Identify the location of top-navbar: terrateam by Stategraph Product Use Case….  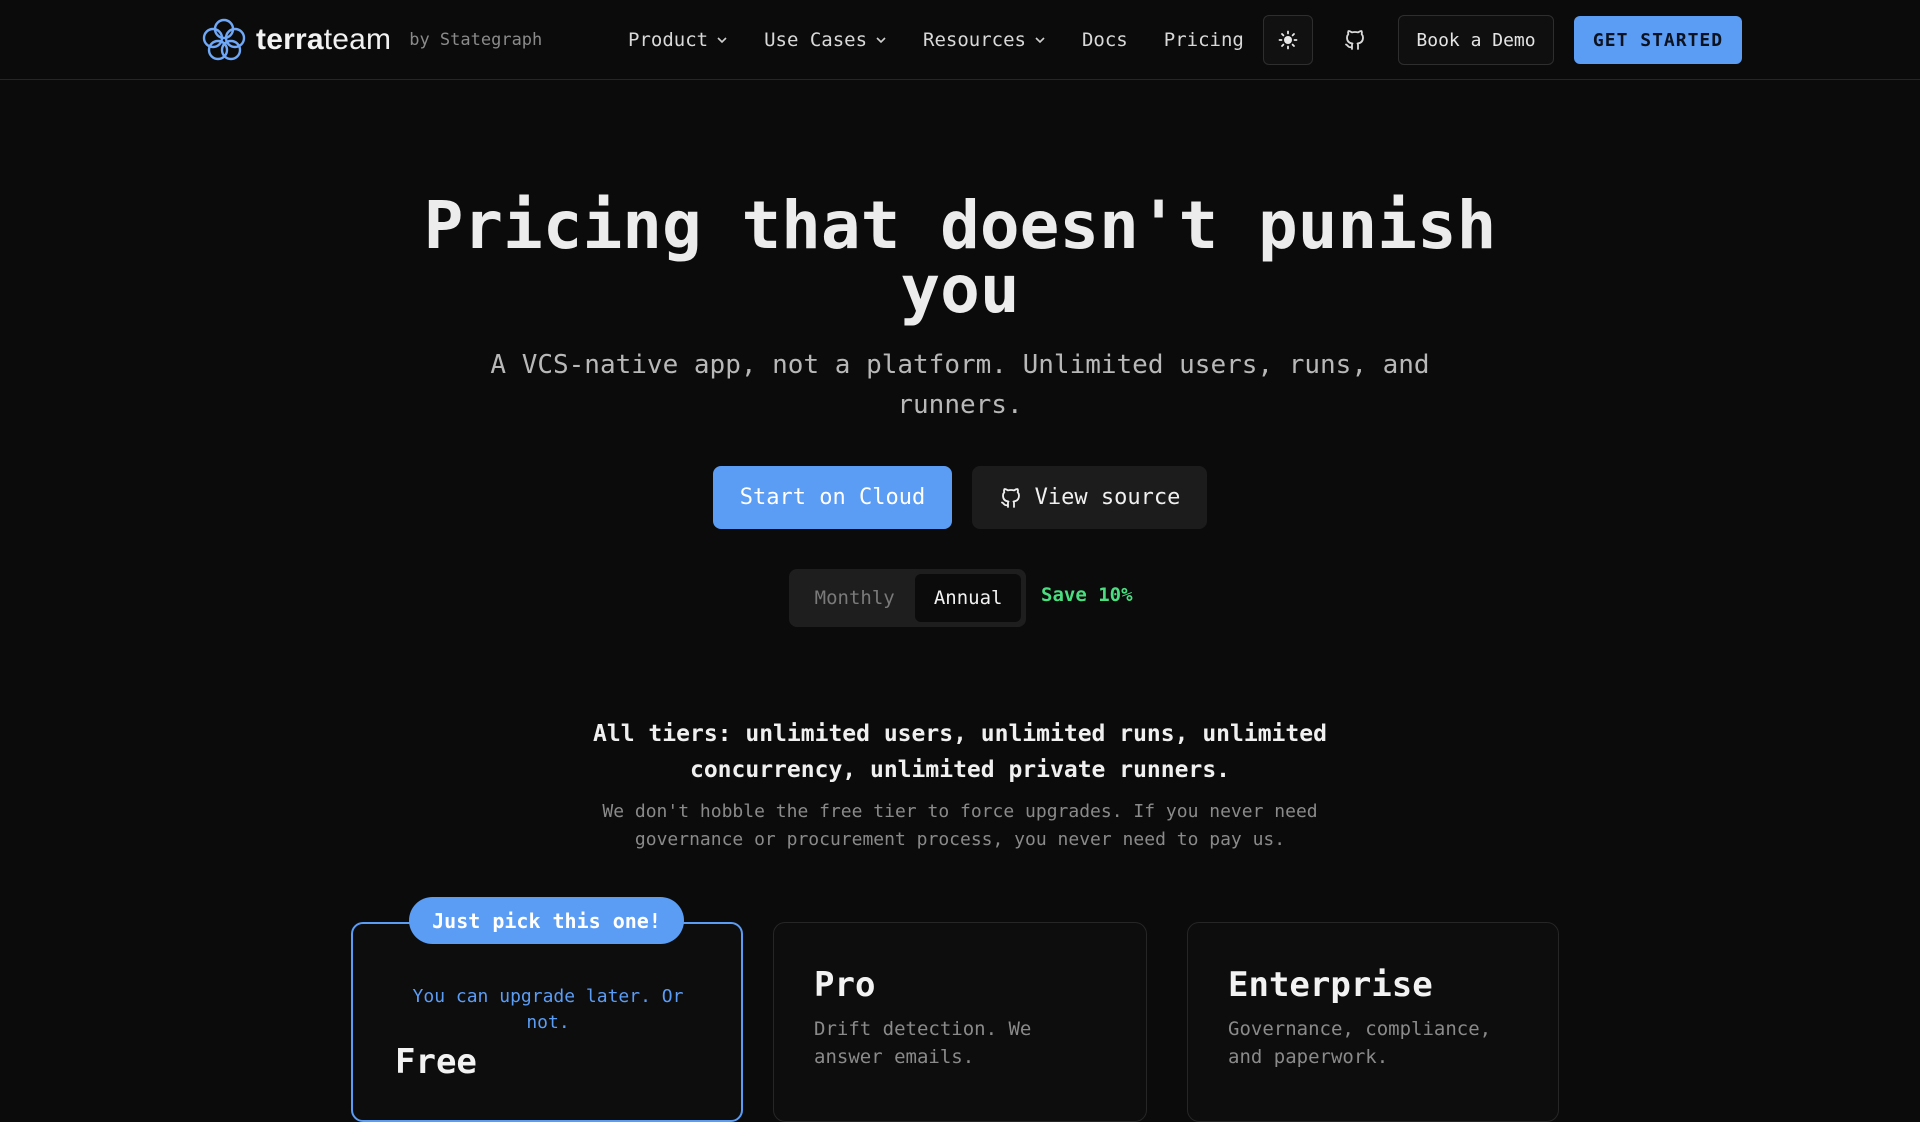
(960, 40).